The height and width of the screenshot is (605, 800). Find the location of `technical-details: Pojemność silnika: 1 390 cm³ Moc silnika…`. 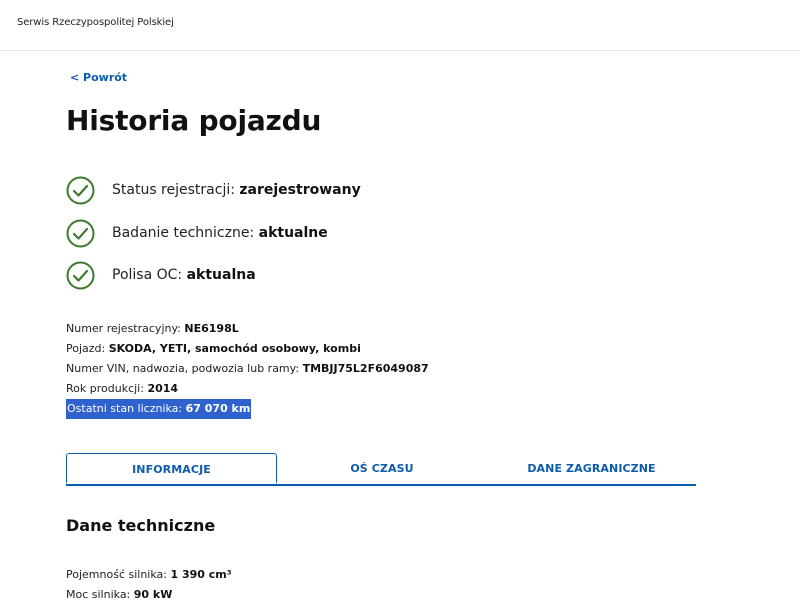

technical-details: Pojemność silnika: 1 390 cm³ Moc silnika… is located at coordinates (149, 585).